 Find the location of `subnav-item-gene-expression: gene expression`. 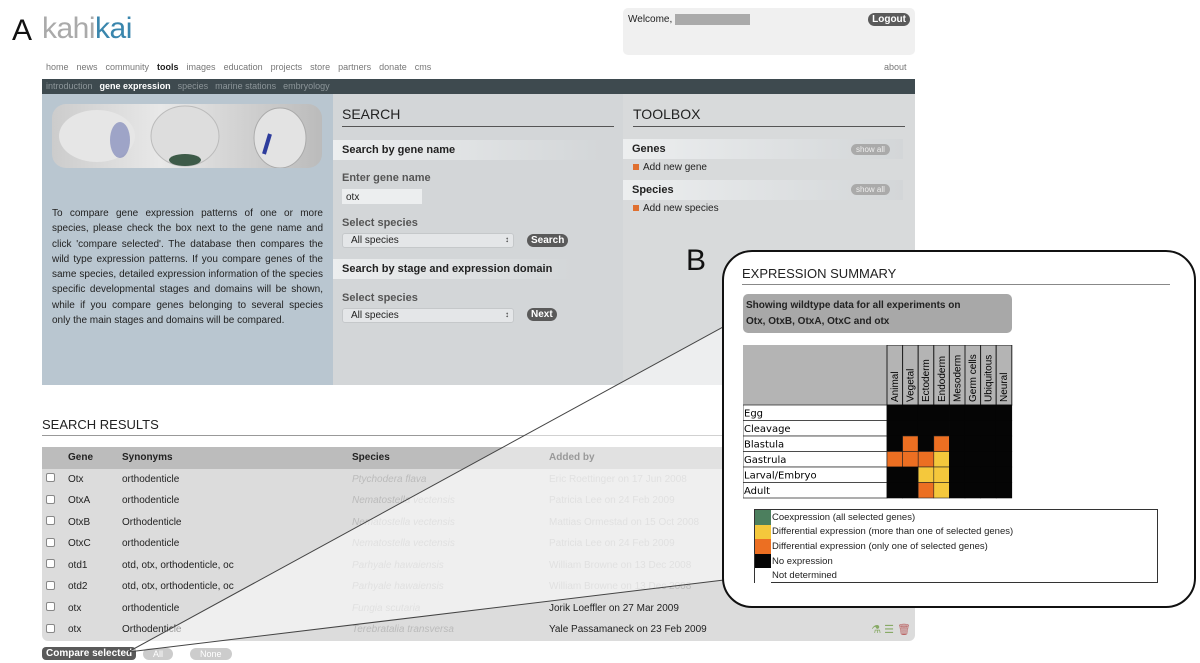

subnav-item-gene-expression: gene expression is located at coordinates (135, 86).